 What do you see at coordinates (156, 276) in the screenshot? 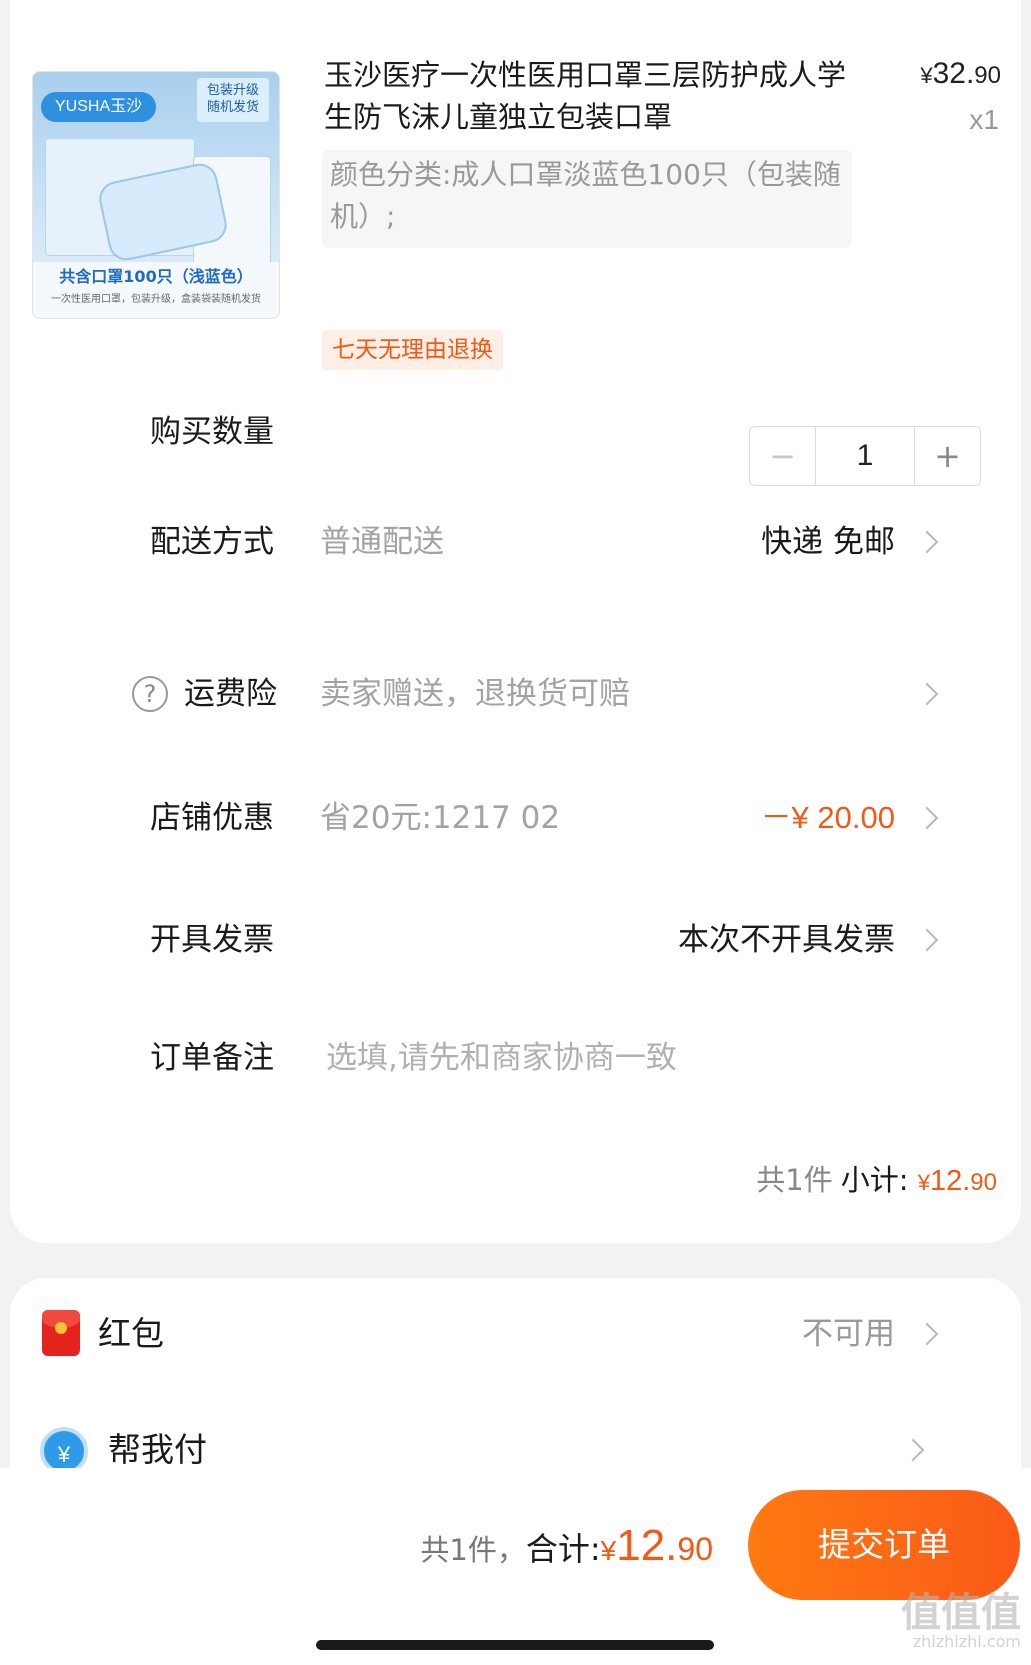
I see `image-caption: 共含口罩100只（浅蓝色）` at bounding box center [156, 276].